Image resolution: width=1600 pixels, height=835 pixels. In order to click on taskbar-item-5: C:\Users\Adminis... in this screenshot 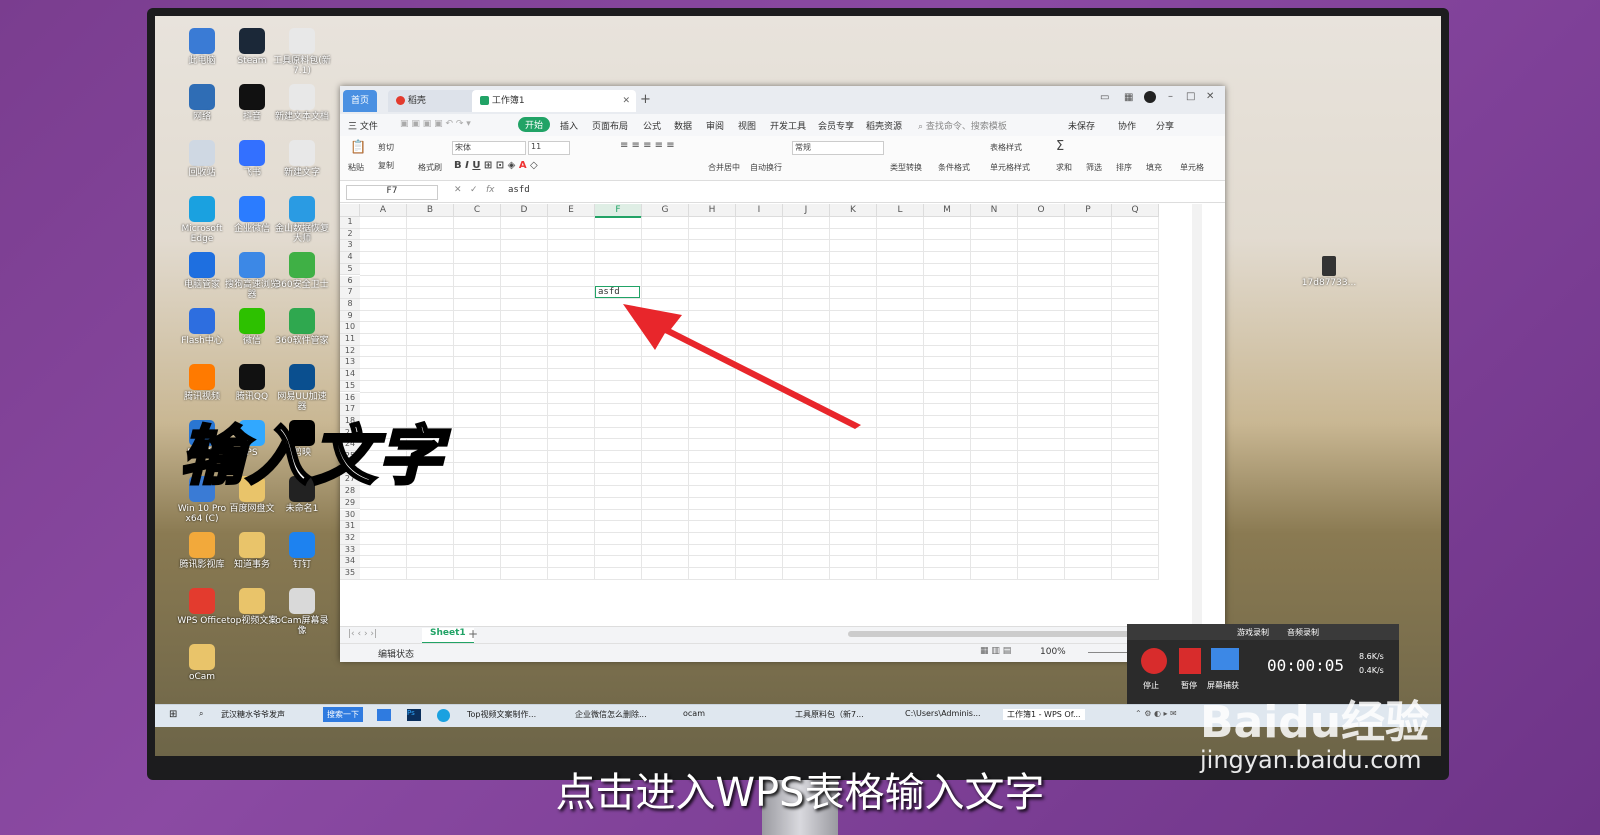, I will do `click(943, 713)`.